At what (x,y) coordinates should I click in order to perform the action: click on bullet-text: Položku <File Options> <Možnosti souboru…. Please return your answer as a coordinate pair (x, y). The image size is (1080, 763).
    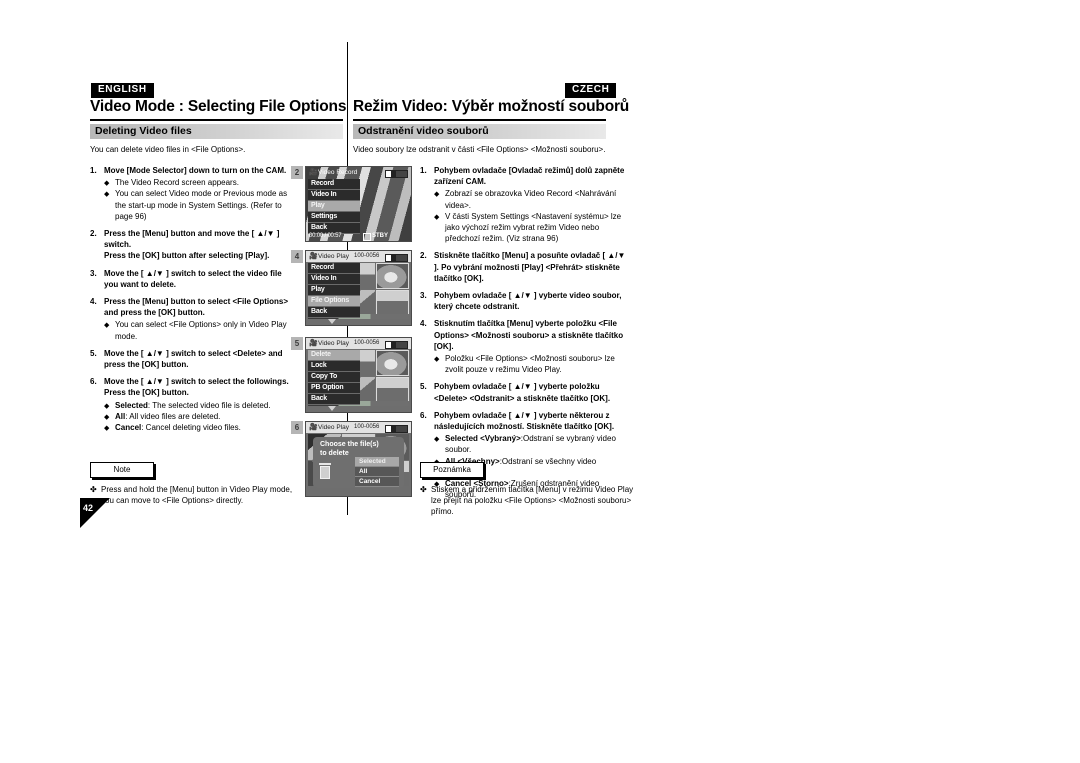
    Looking at the image, I should click on (530, 364).